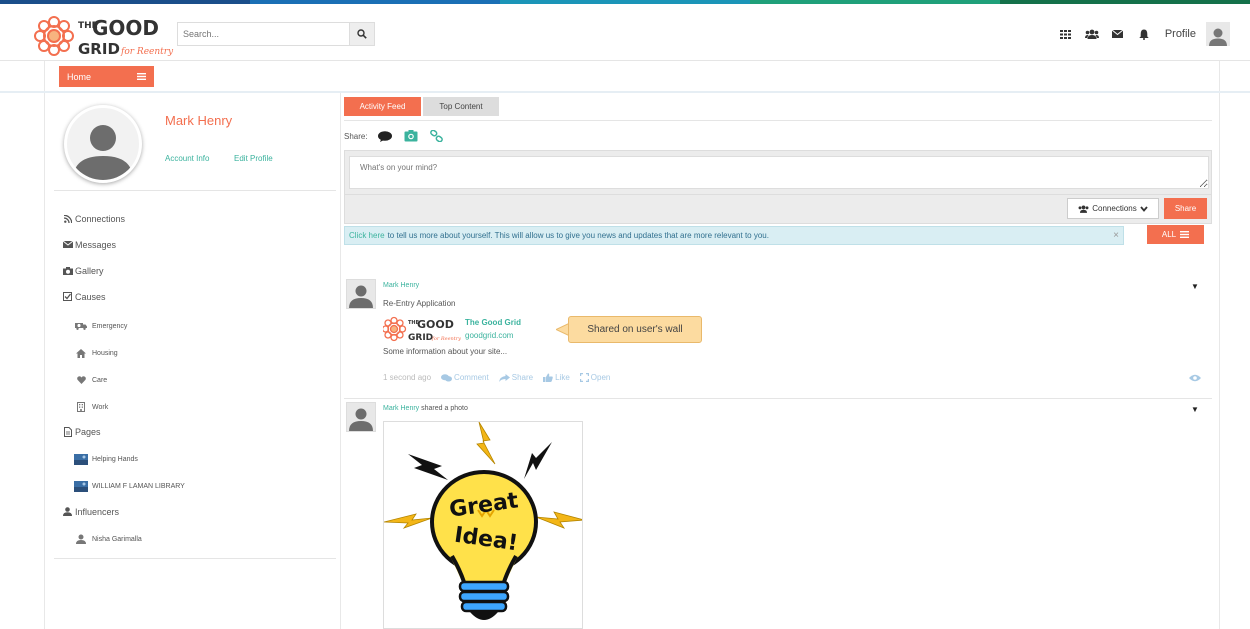  I want to click on sidebar-item-pages: Pages, so click(81, 431).